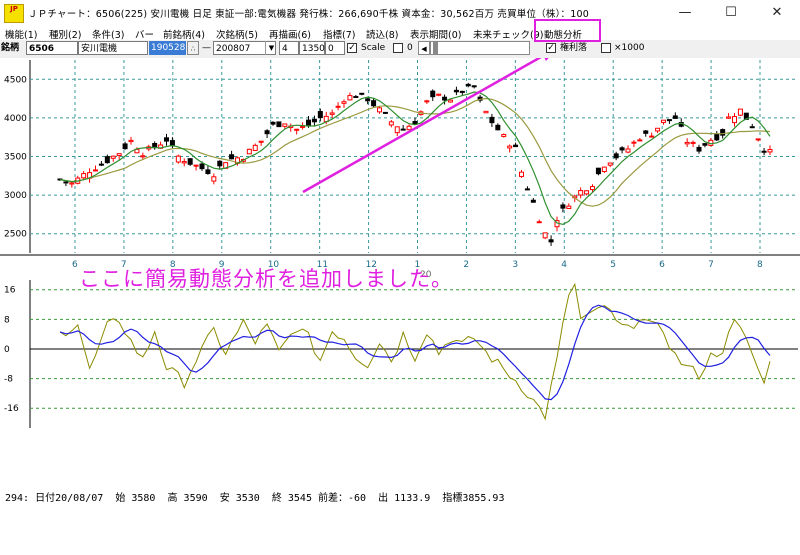 This screenshot has height=555, width=800. What do you see at coordinates (247, 498) in the screenshot?
I see `status-low: 3530` at bounding box center [247, 498].